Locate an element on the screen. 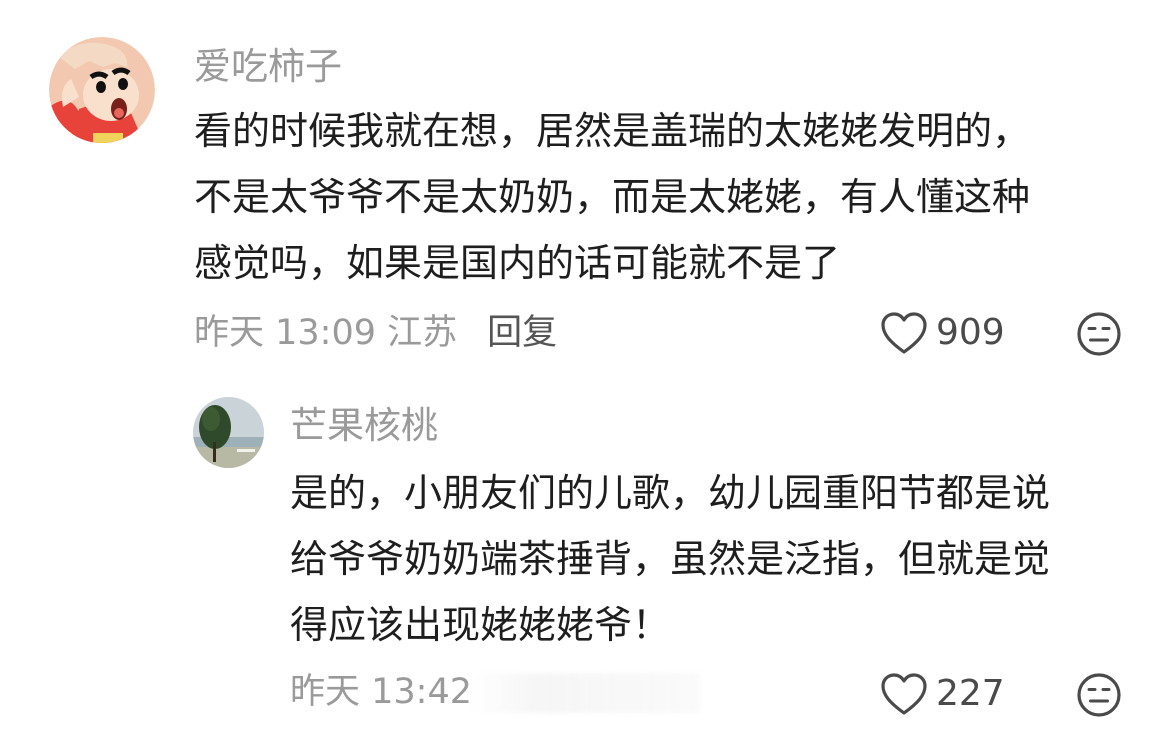 Image resolution: width=1170 pixels, height=729 pixels. comment-line: 不是太爷爷不是太奶奶，而是太姥姥，有人懂这种 is located at coordinates (612, 197).